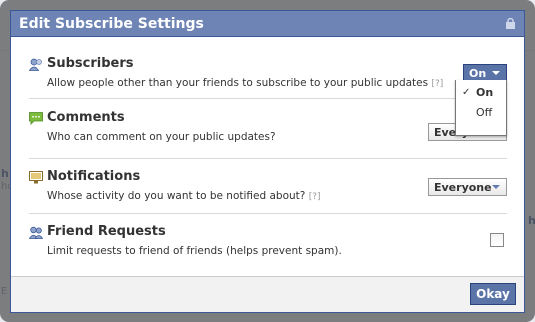 The image size is (535, 322). I want to click on subscribers-dropdown-menu: ✓ On Off, so click(481, 108).